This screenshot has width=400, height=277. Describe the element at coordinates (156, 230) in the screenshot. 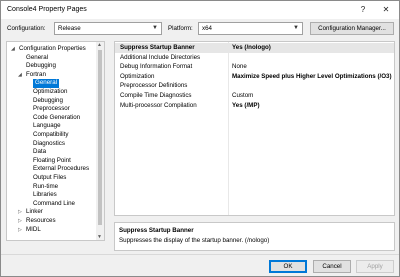

I see `description-title: Suppress Startup Banner` at that location.